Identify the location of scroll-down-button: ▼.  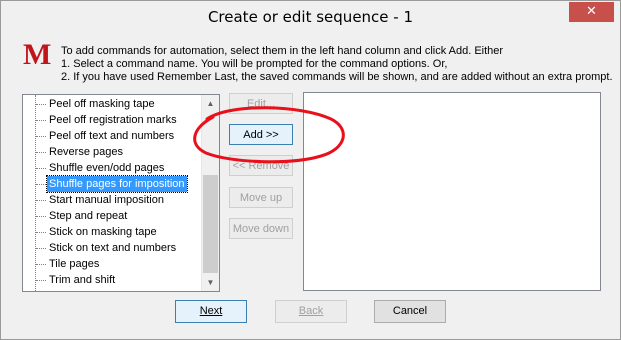
(210, 282).